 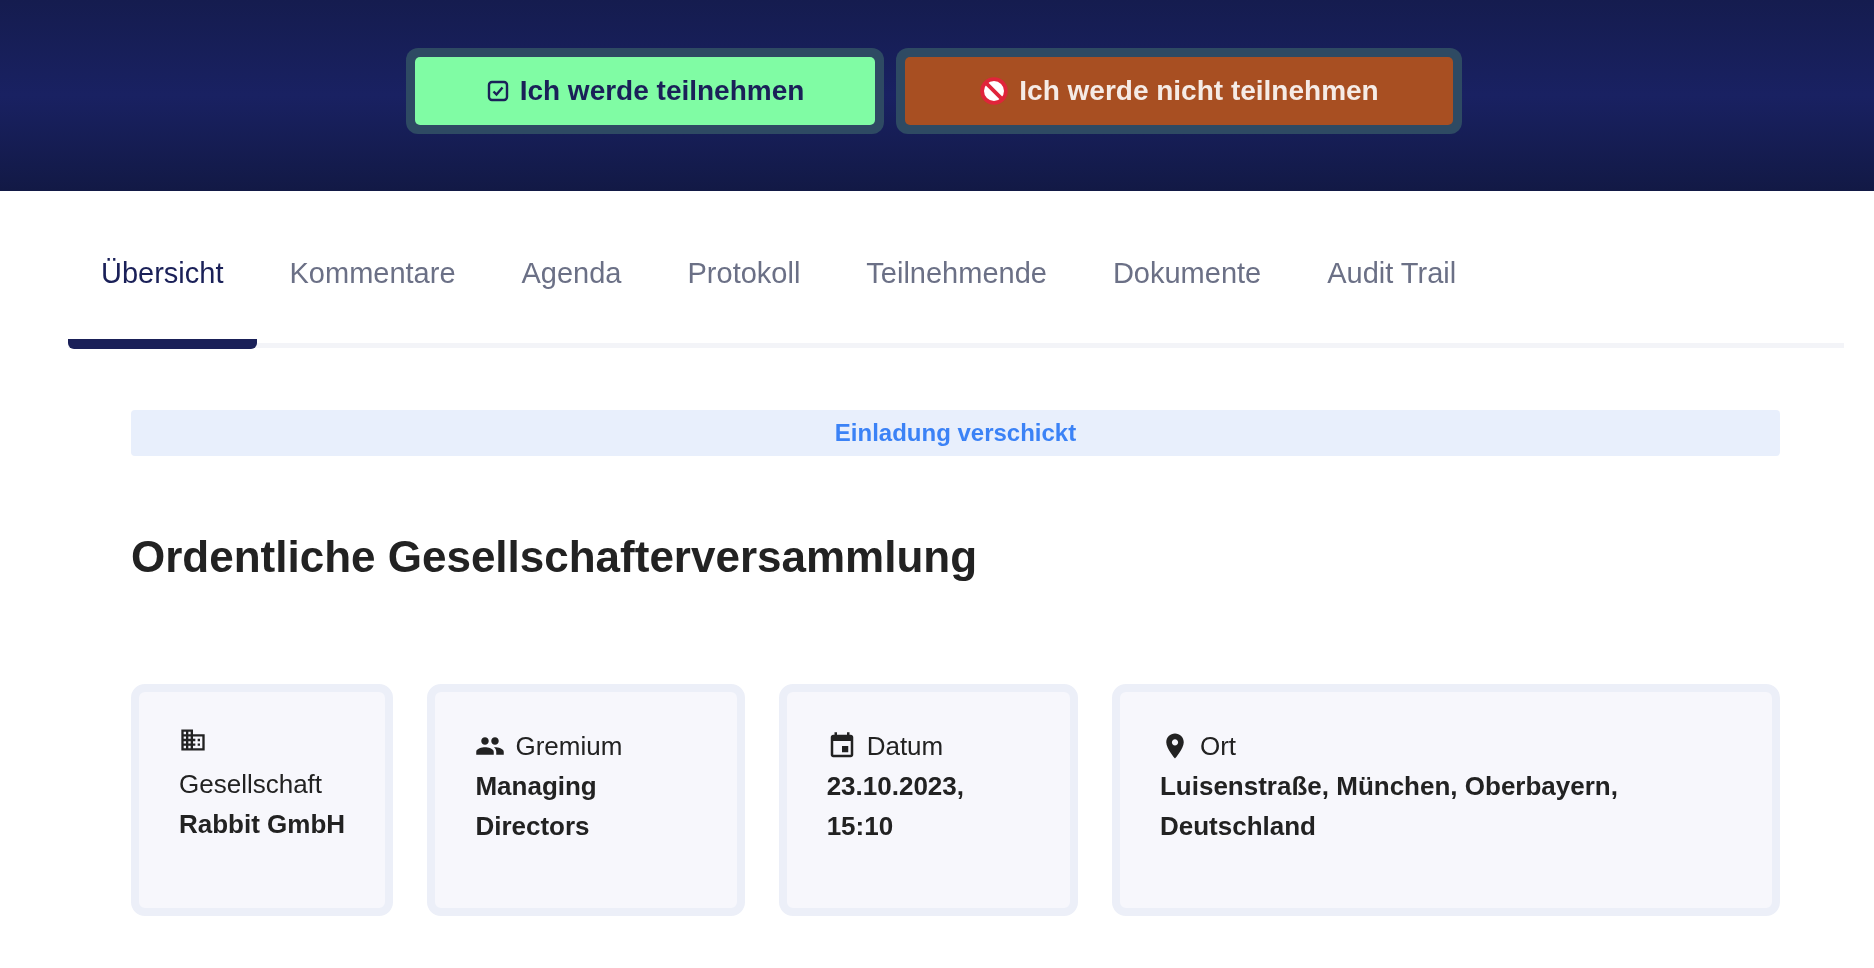 What do you see at coordinates (1392, 303) in the screenshot?
I see `tab: Audit Trail` at bounding box center [1392, 303].